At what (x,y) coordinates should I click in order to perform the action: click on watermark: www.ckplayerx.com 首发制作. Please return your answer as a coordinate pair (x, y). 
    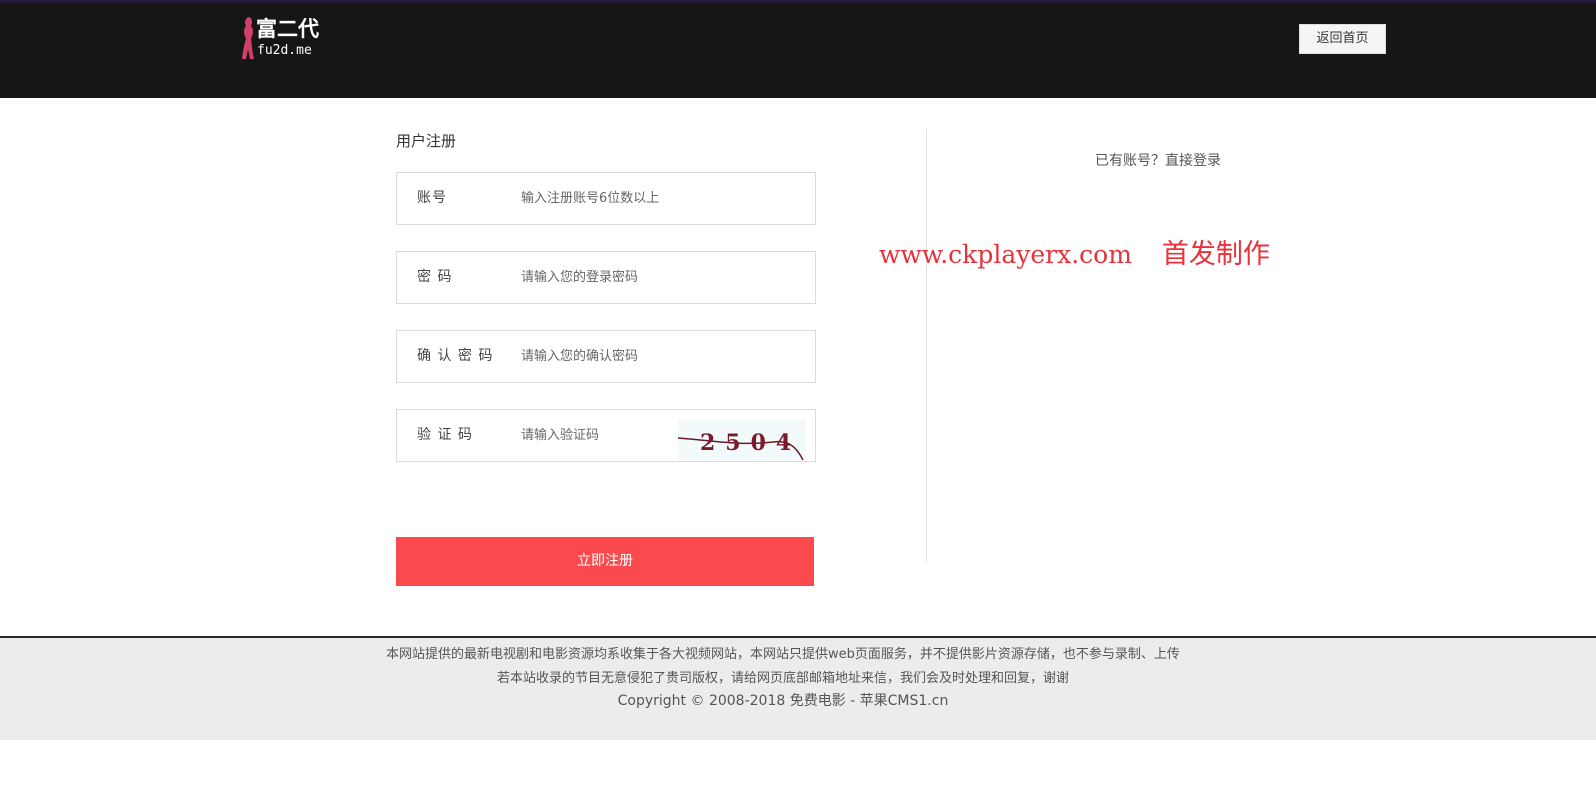
    Looking at the image, I should click on (1074, 251).